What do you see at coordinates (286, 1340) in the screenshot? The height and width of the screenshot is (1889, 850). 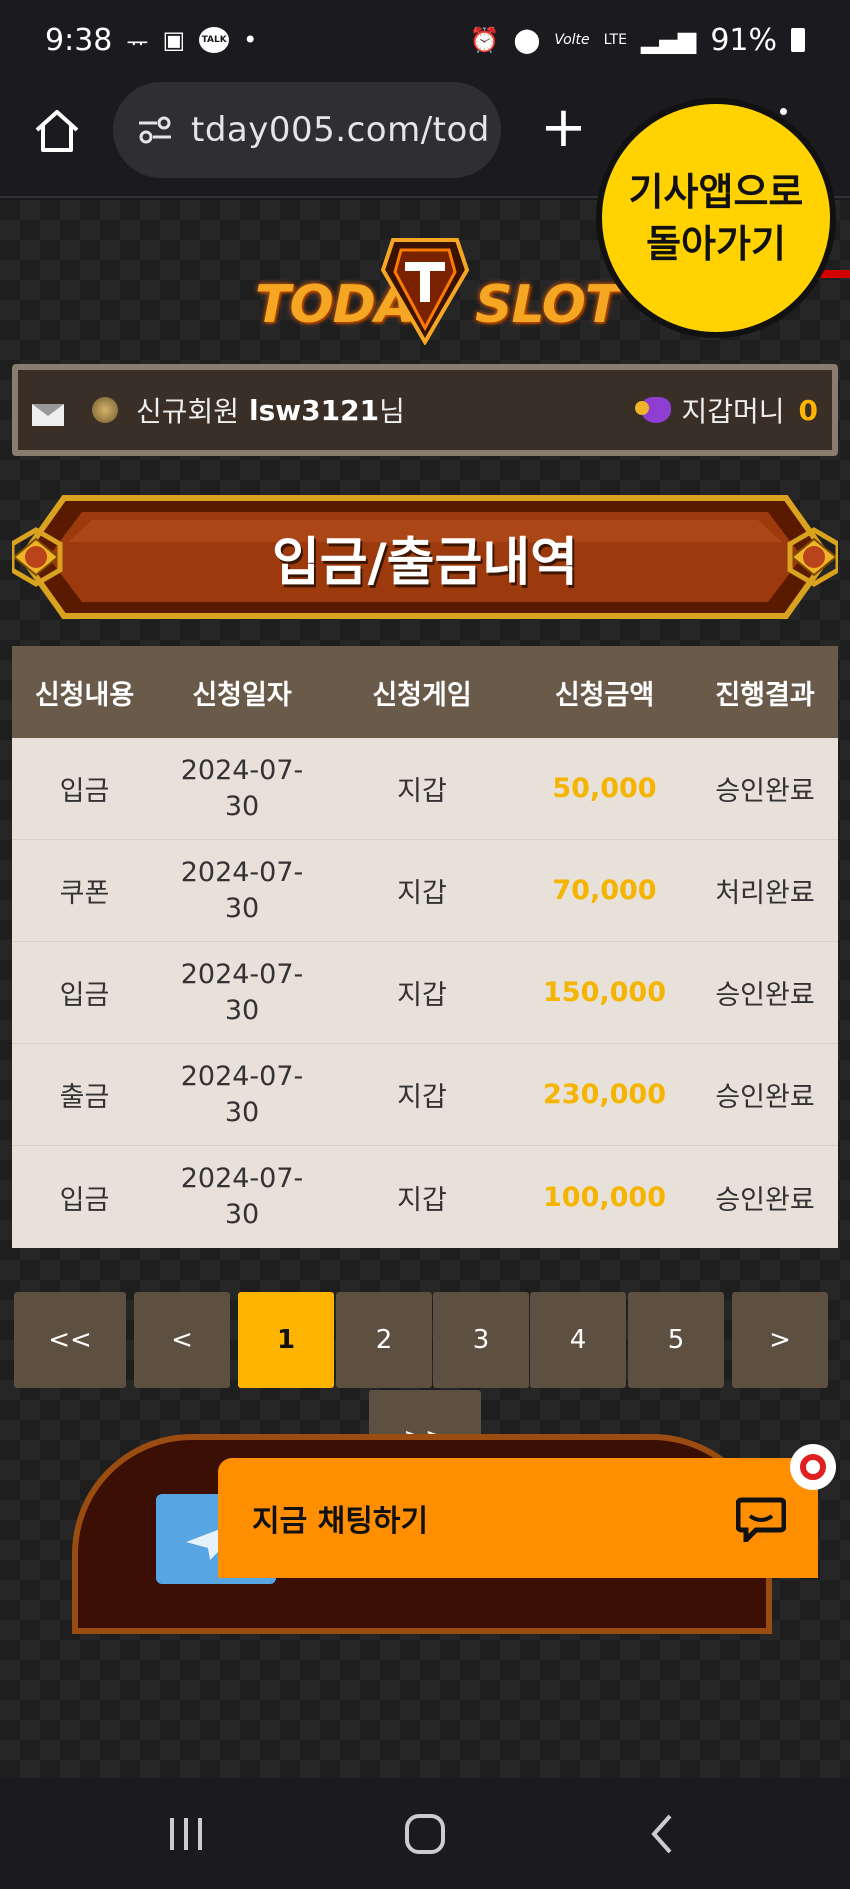 I see `page-button-1: 1` at bounding box center [286, 1340].